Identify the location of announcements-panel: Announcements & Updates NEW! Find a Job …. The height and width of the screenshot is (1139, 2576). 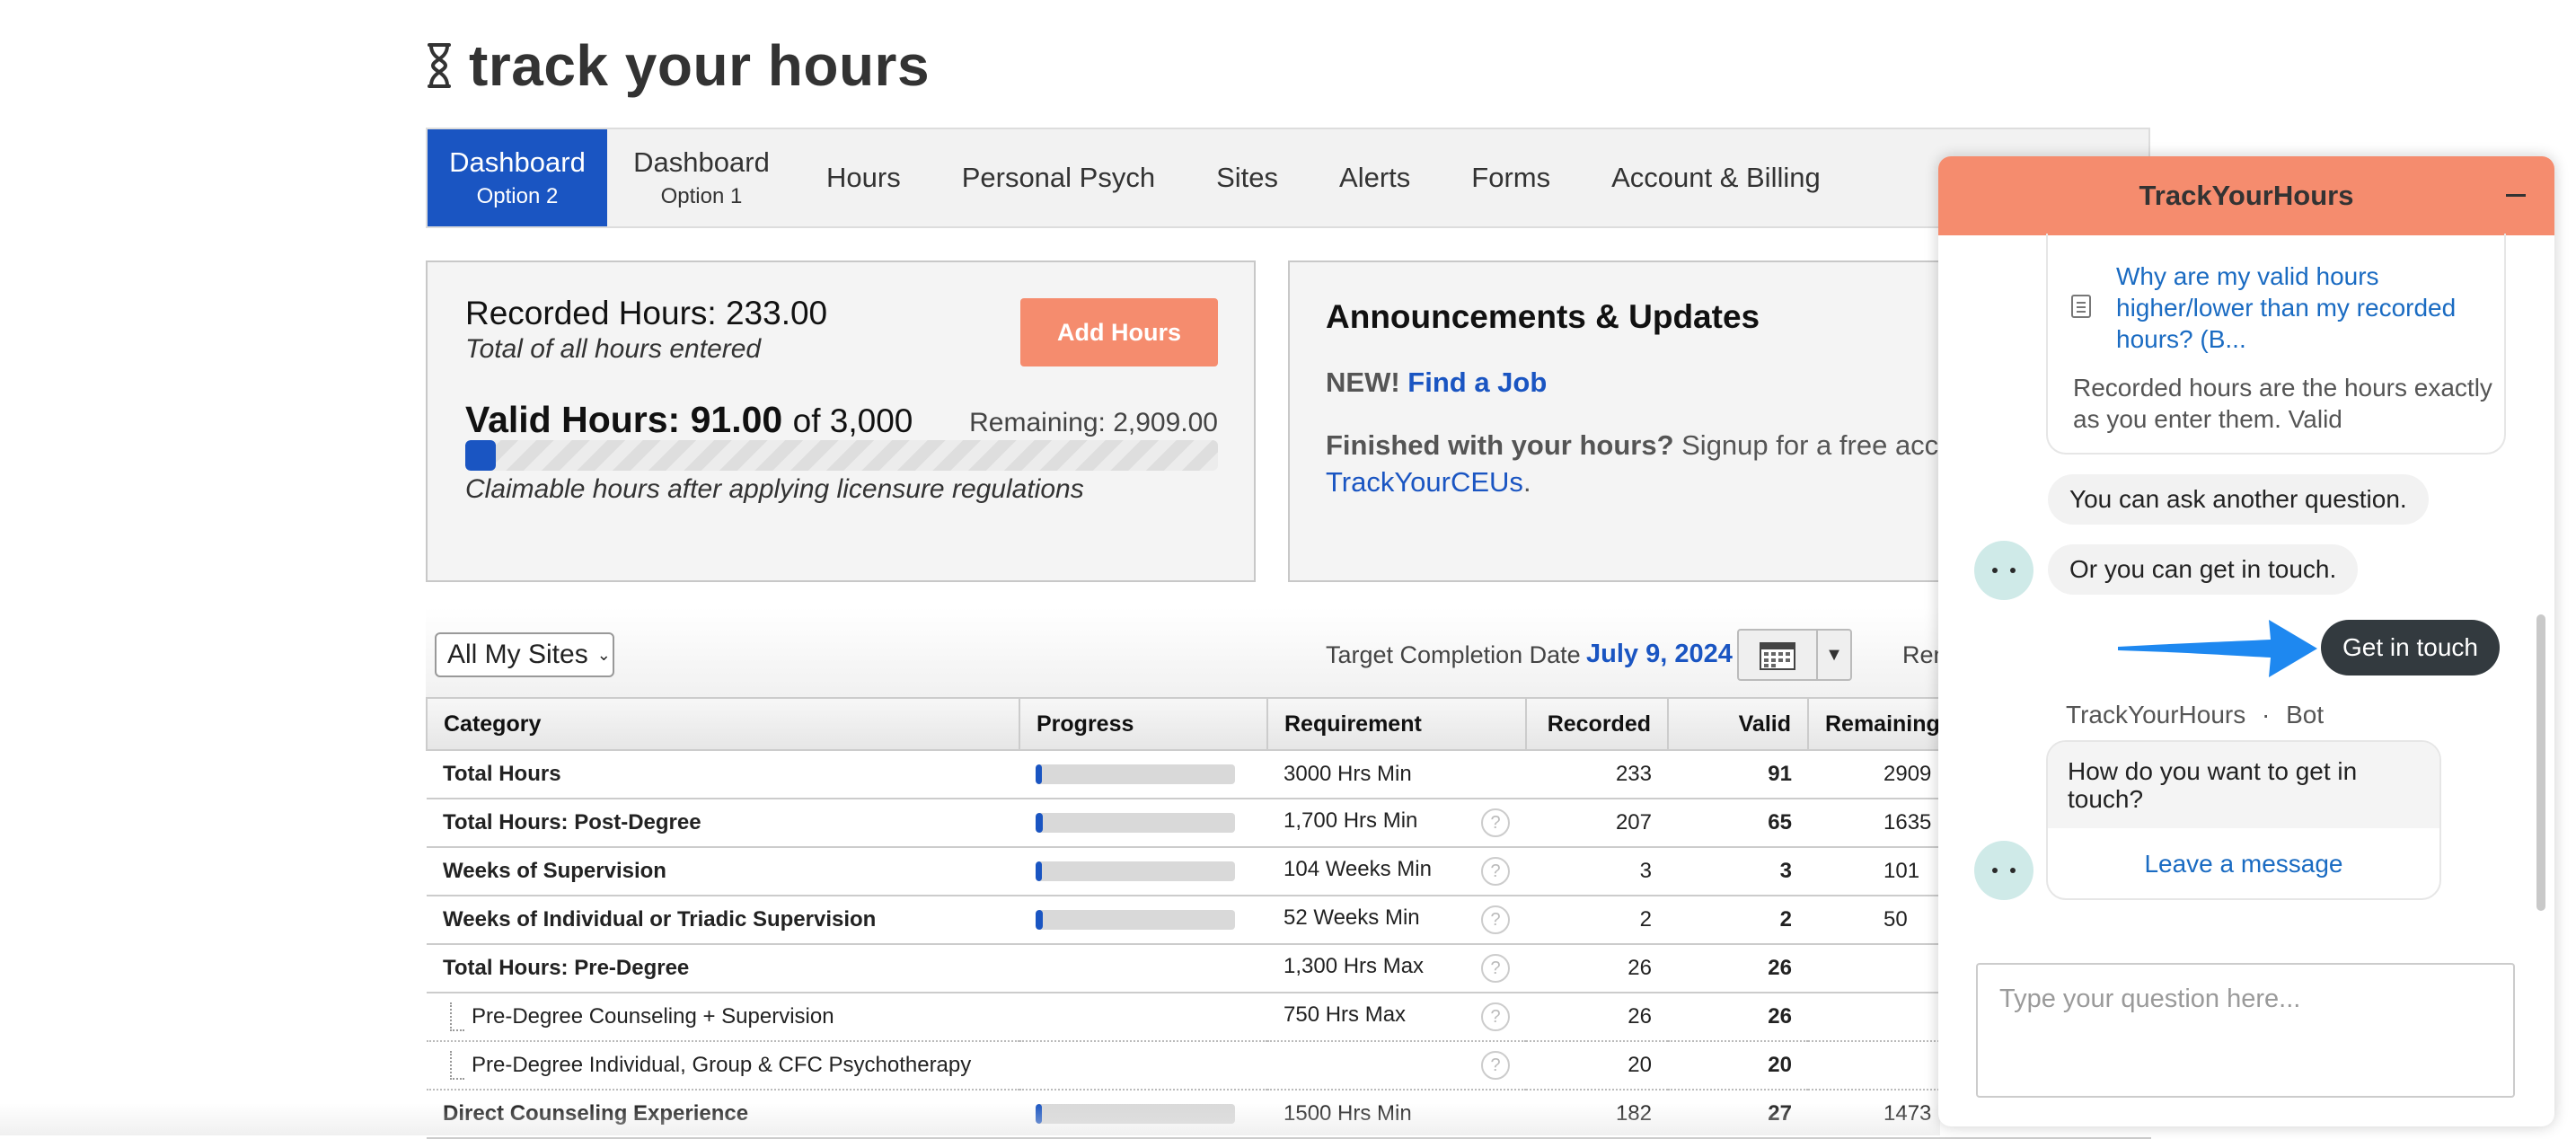
(1629, 421).